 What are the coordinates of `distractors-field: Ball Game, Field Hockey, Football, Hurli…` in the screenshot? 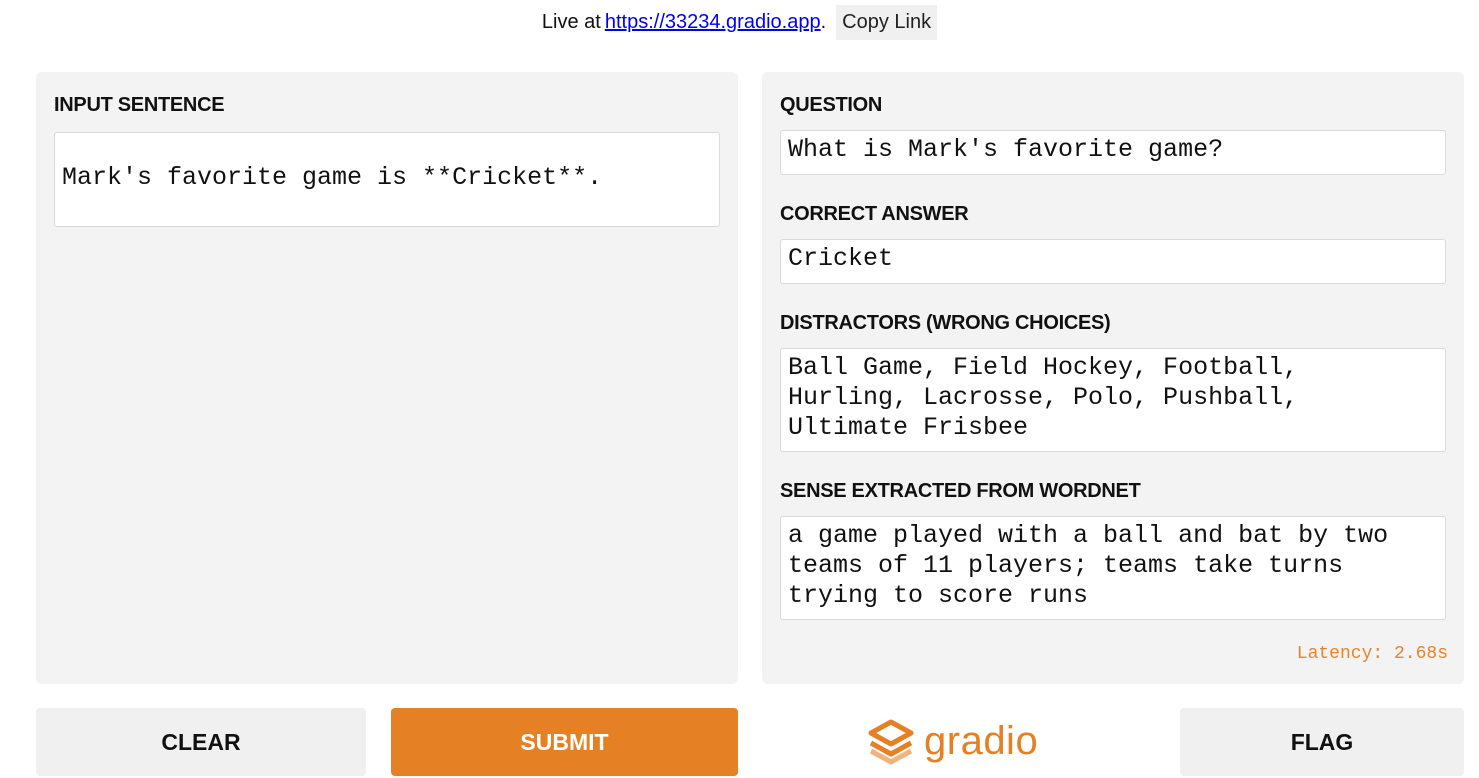 It's located at (1113, 400).